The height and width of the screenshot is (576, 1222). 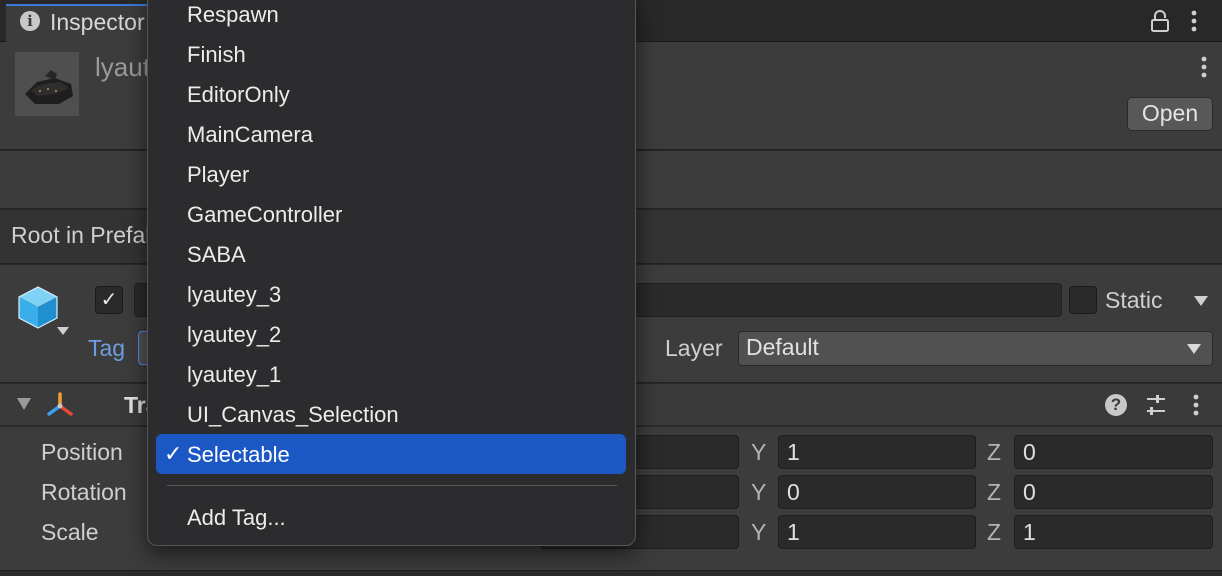 I want to click on prefab-more-icon, so click(x=1204, y=67).